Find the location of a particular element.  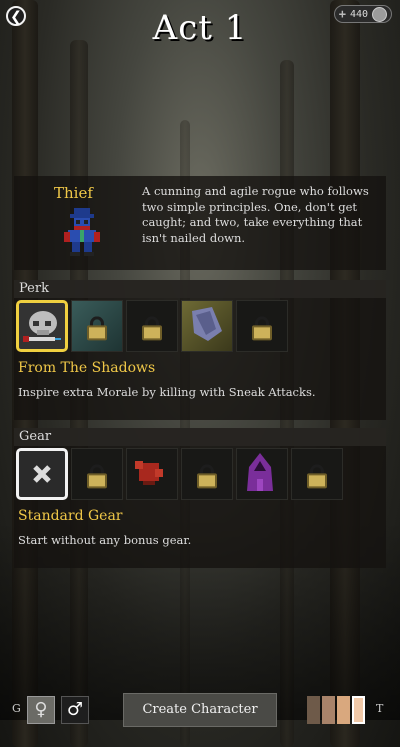

skull-dagger-icon is located at coordinates (42, 326).